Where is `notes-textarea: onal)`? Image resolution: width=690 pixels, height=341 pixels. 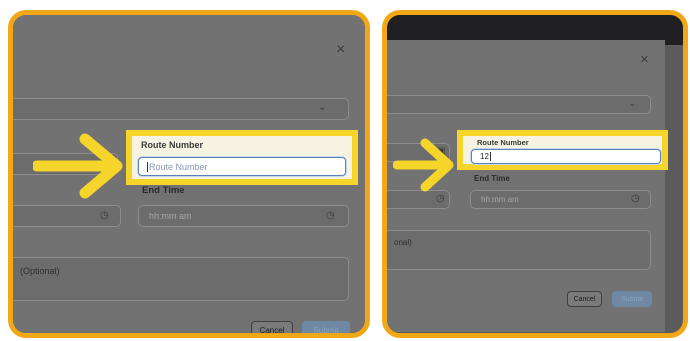 notes-textarea: onal) is located at coordinates (519, 250).